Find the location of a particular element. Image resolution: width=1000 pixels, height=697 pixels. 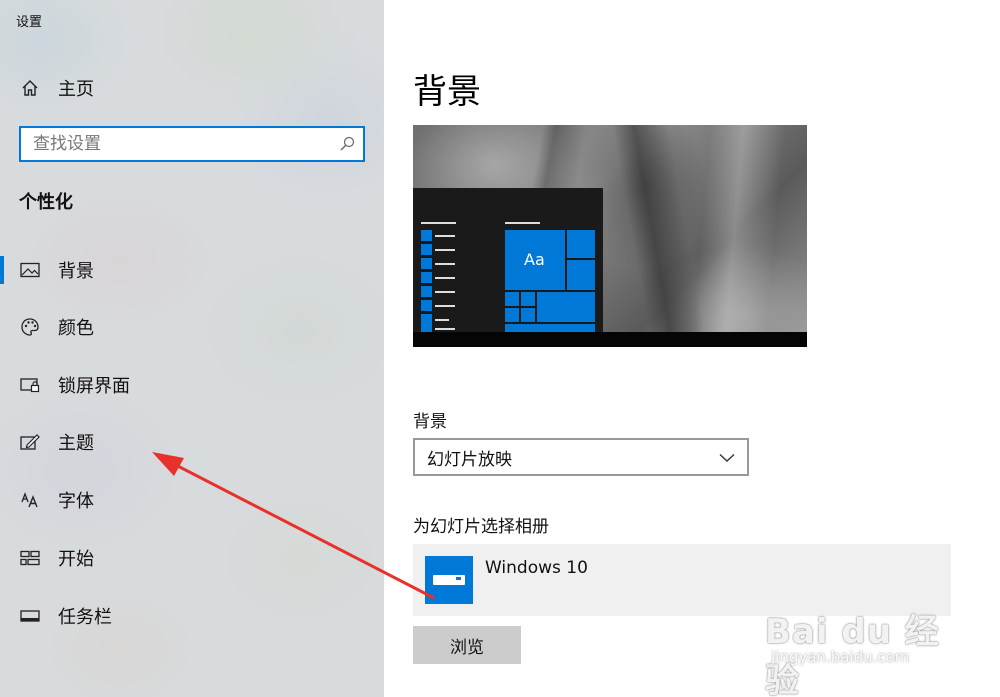

preview-start-menu: Aa is located at coordinates (508, 260).